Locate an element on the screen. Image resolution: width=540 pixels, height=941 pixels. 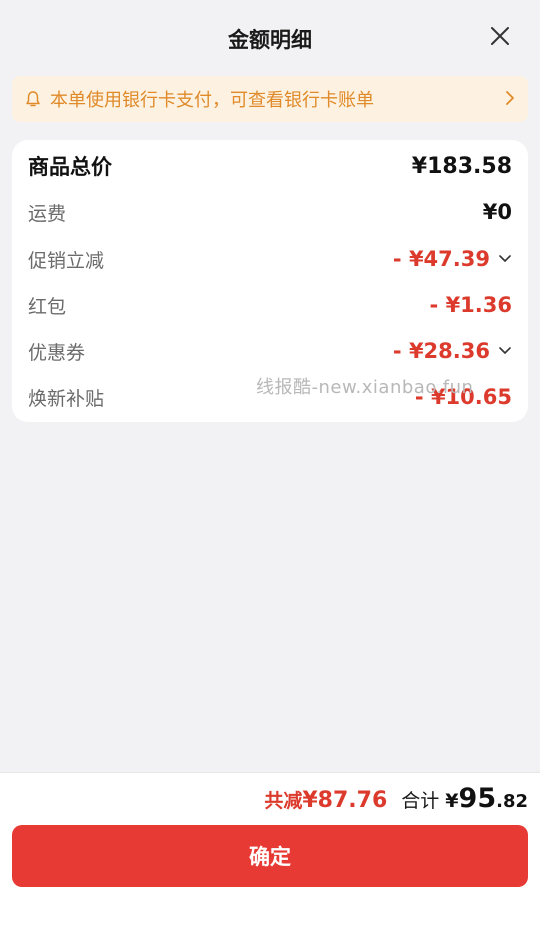
price-summary: 共减¥87.76 合计 ¥95.82 is located at coordinates (396, 798).